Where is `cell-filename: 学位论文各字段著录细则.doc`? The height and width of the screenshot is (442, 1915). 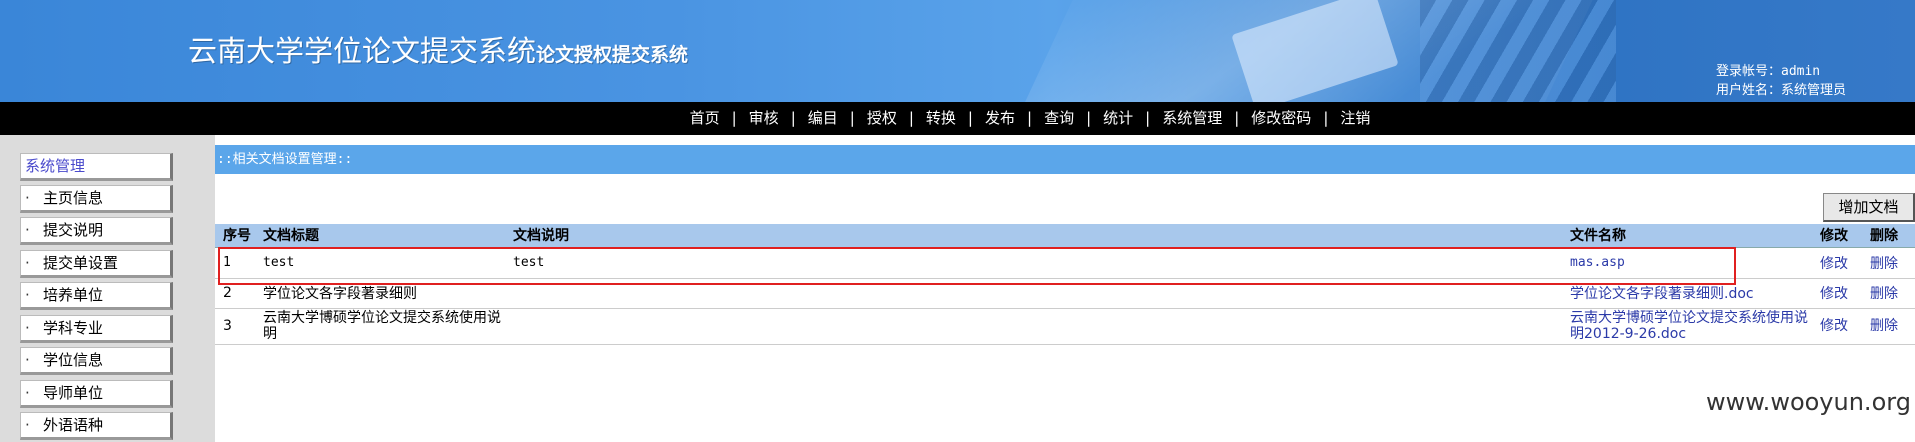 cell-filename: 学位论文各字段著录细则.doc is located at coordinates (1687, 293).